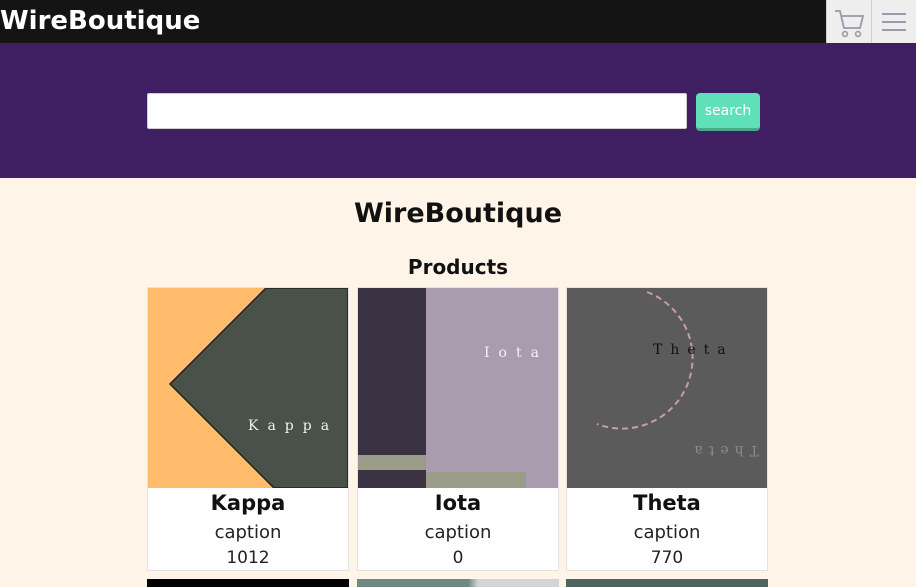 This screenshot has width=916, height=587. I want to click on cart-icon, so click(850, 23).